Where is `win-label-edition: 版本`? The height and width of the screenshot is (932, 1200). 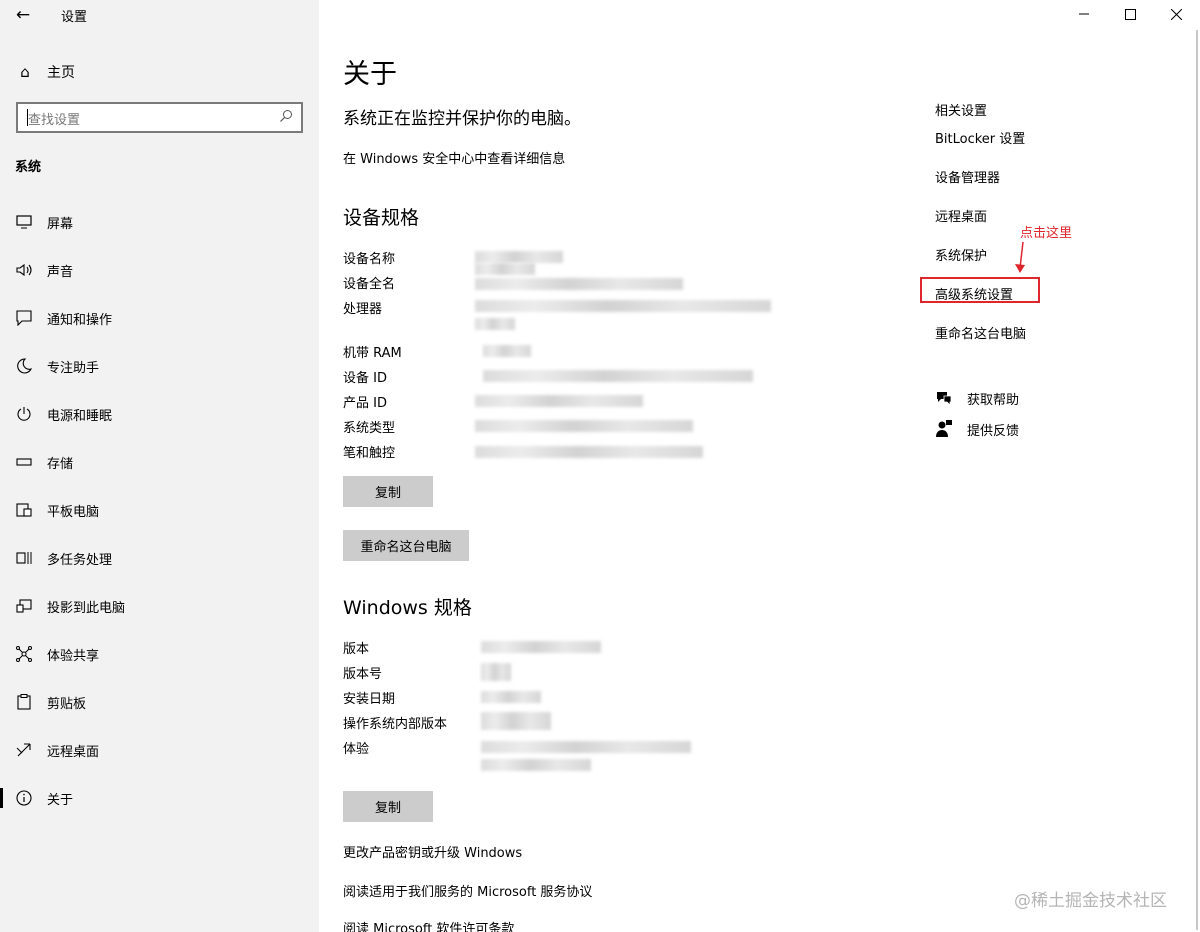 win-label-edition: 版本 is located at coordinates (356, 649).